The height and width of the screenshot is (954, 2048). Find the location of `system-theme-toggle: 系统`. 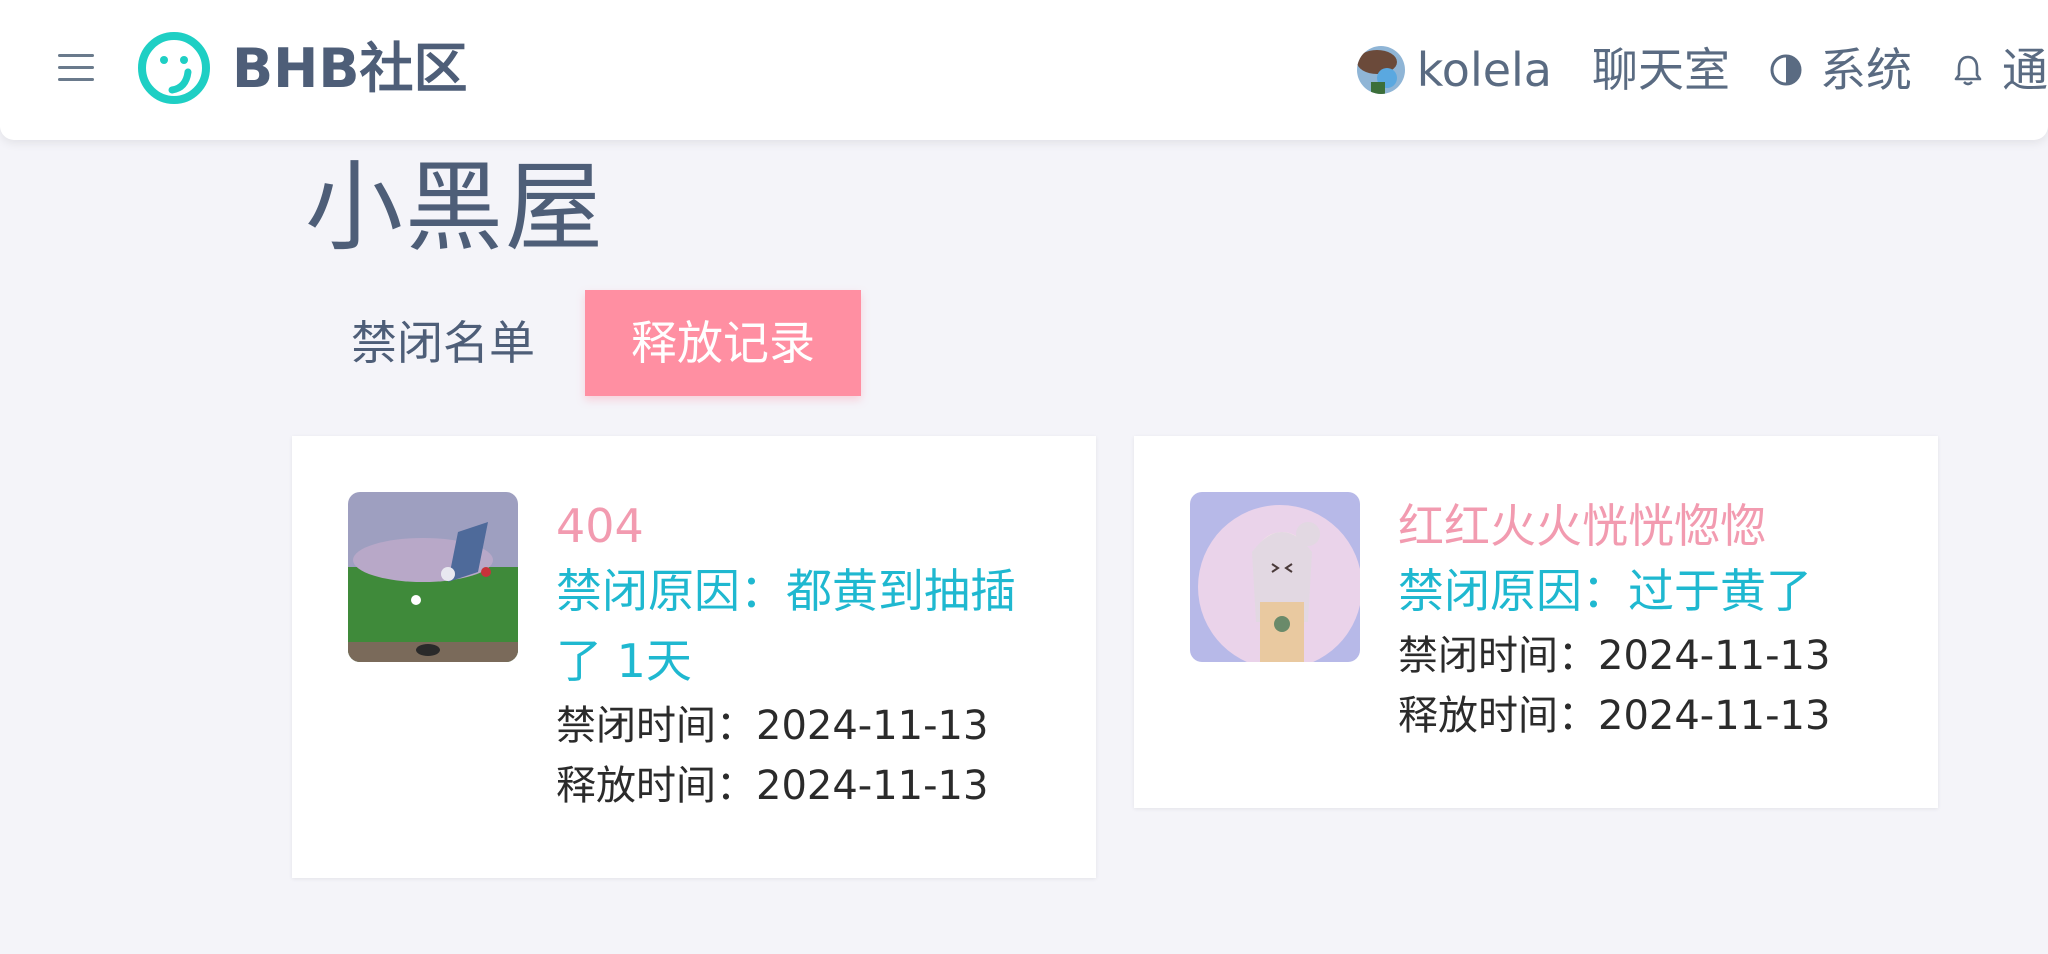

system-theme-toggle: 系统 is located at coordinates (1840, 70).